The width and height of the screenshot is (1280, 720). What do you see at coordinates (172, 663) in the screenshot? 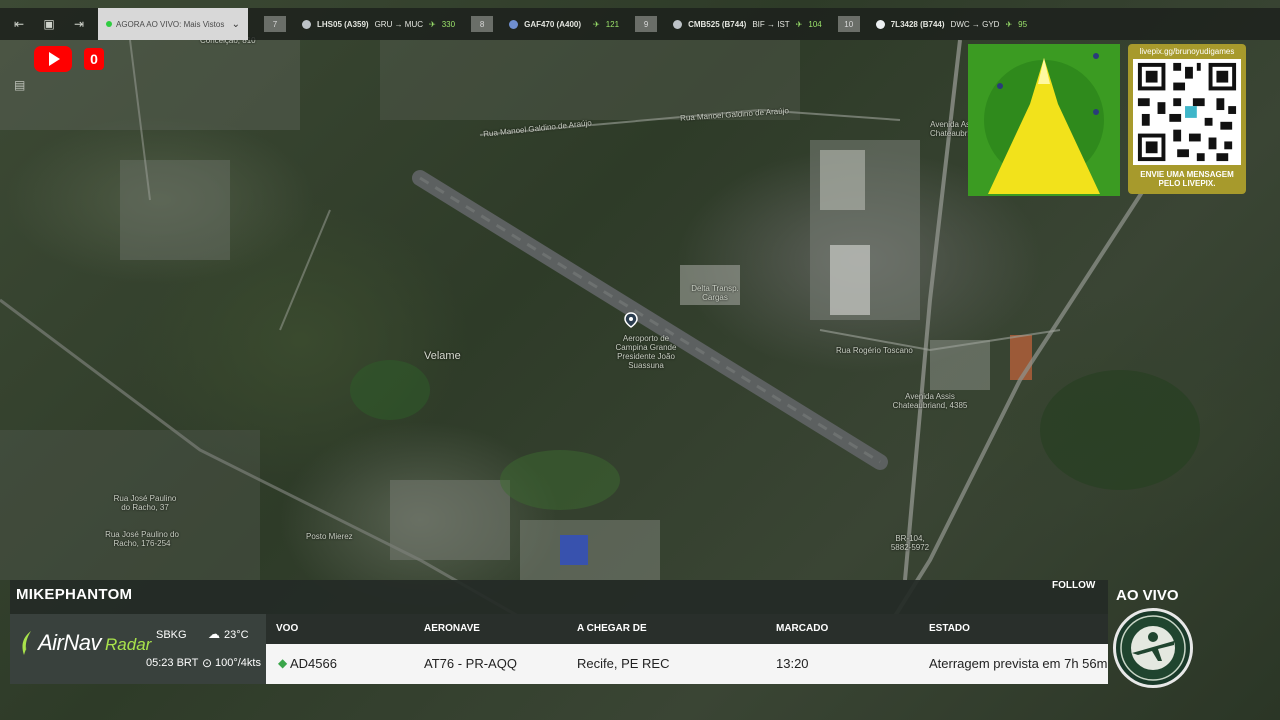
I see `local-time: 05:23 BRT` at bounding box center [172, 663].